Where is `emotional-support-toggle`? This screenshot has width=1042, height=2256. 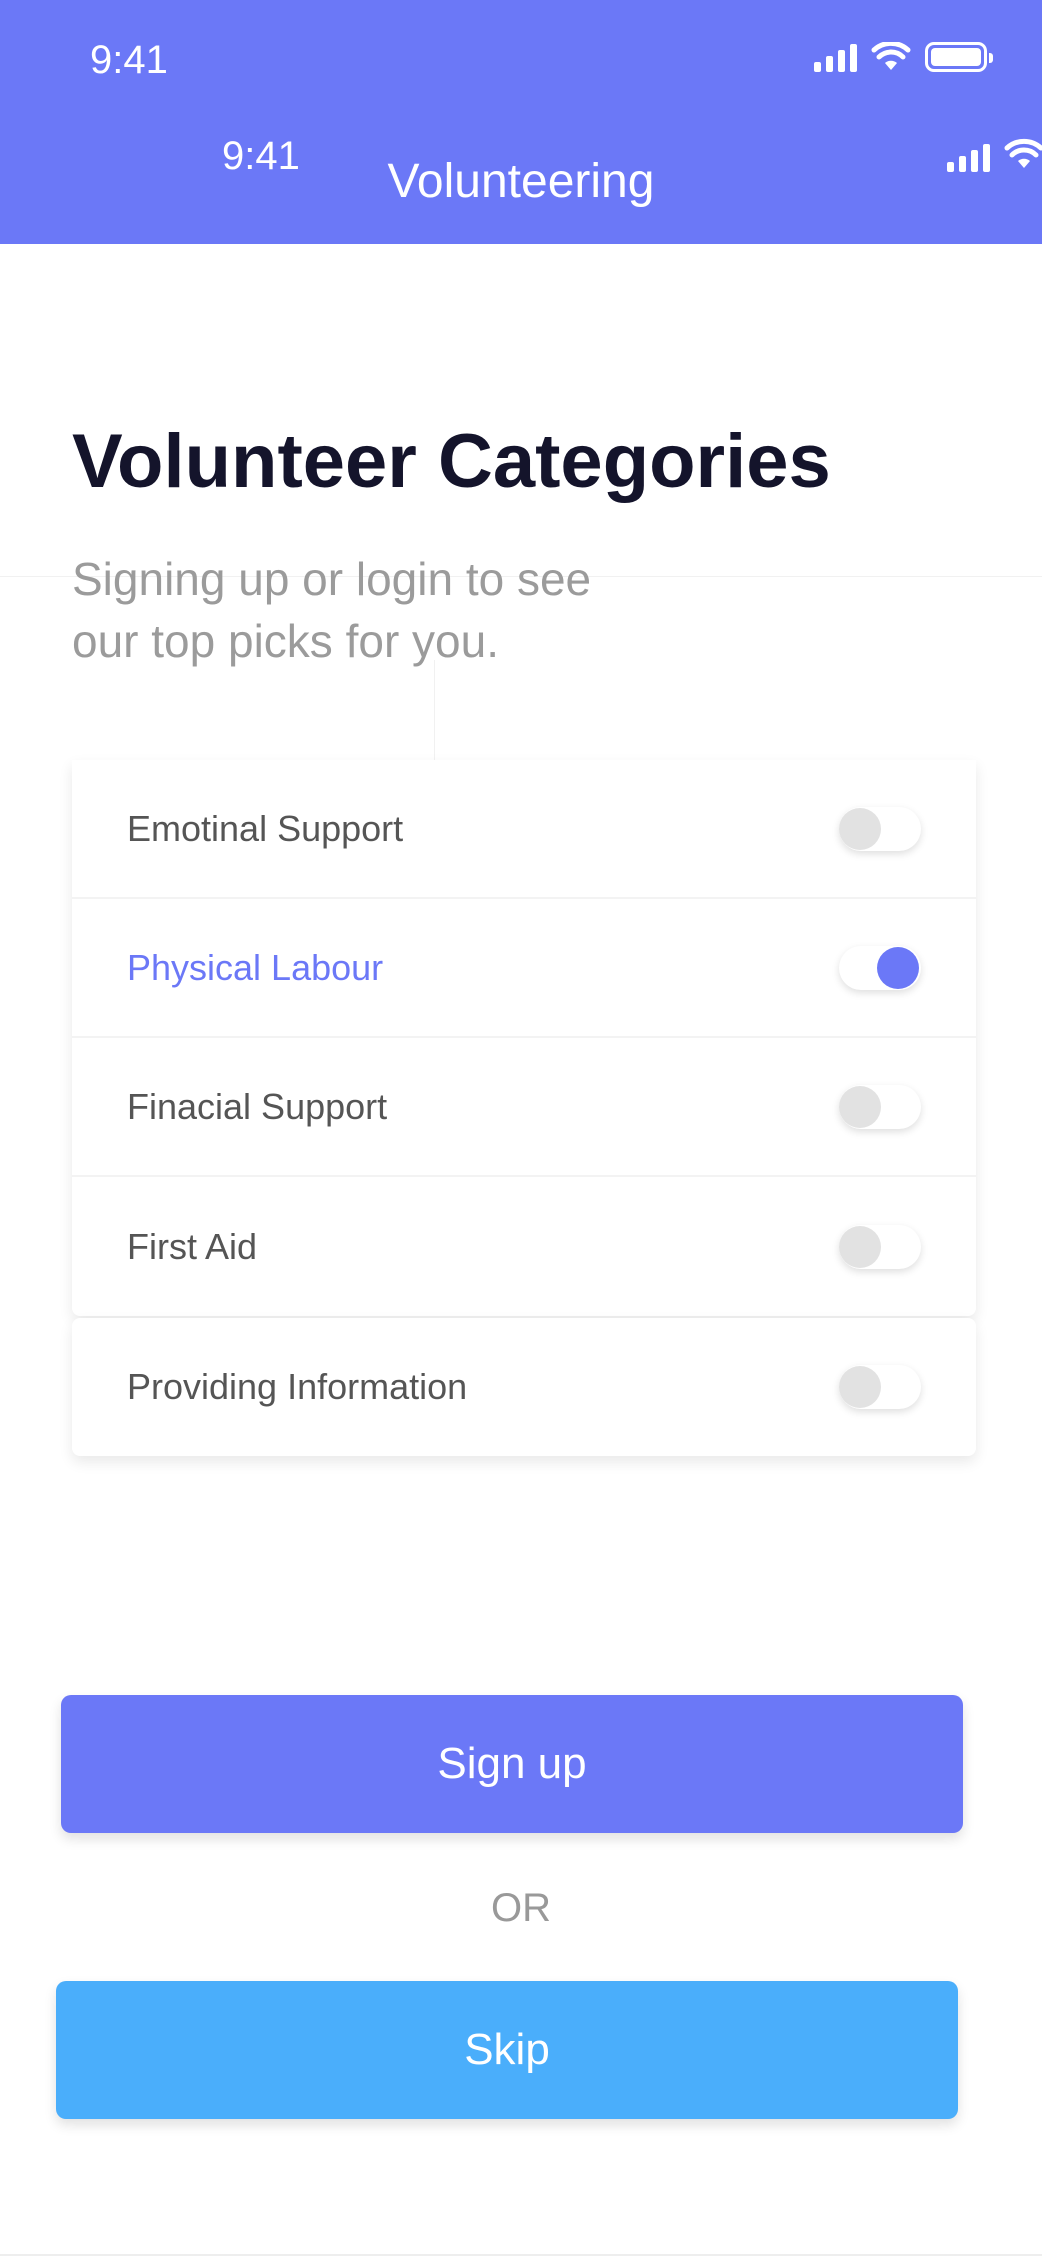 emotional-support-toggle is located at coordinates (880, 828).